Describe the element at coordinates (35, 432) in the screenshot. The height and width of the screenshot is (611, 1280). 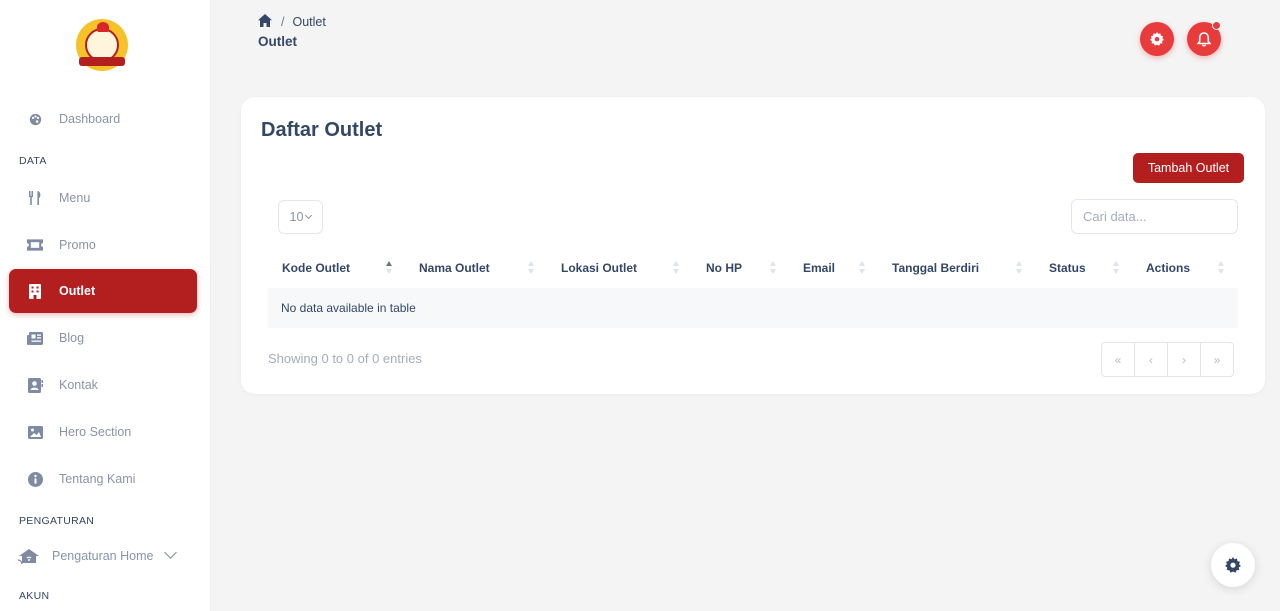
I see `image-icon` at that location.